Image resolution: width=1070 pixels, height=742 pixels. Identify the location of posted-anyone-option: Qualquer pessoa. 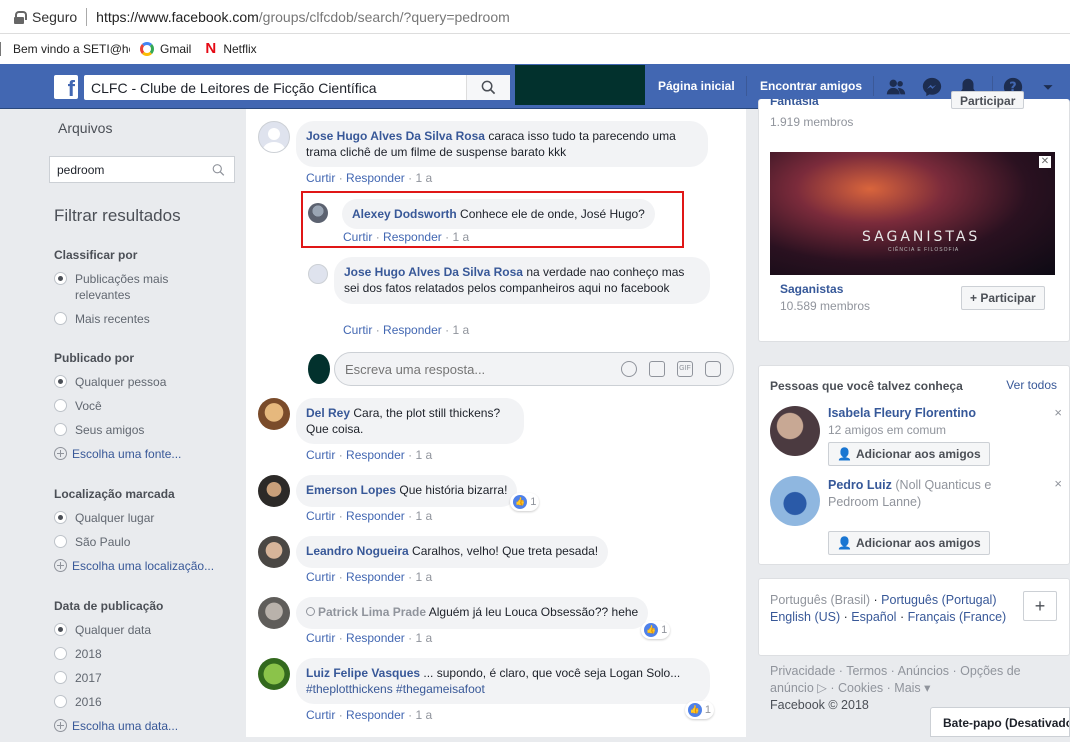
(117, 382).